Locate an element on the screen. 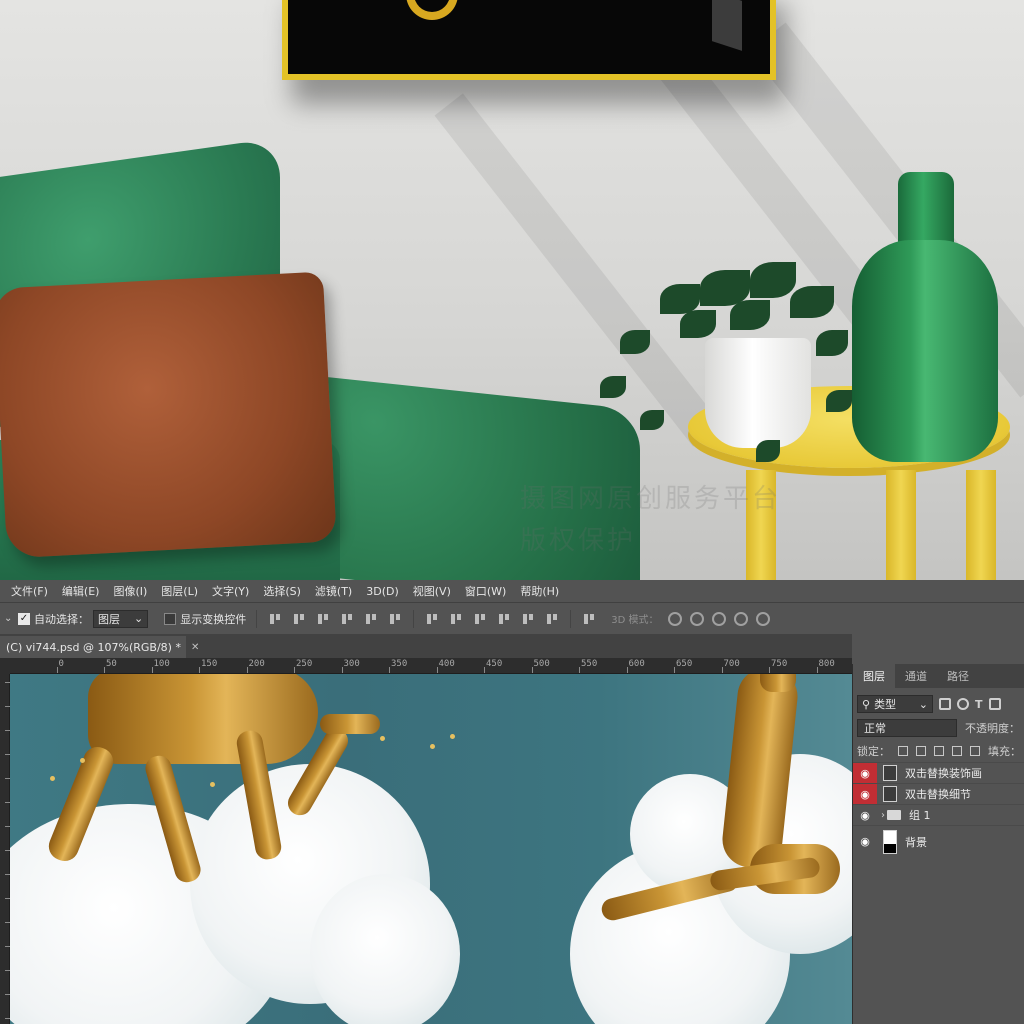 The width and height of the screenshot is (1024, 1024). 3d-roll-icon is located at coordinates (697, 618).